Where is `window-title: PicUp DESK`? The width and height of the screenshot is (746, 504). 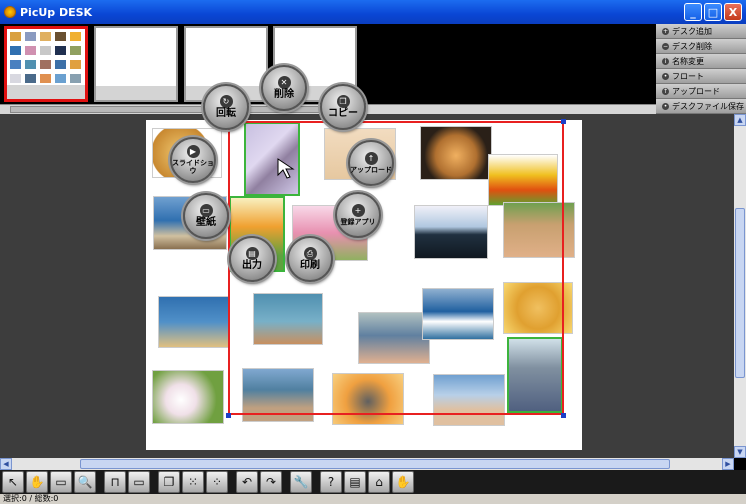
window-title: PicUp DESK is located at coordinates (56, 12).